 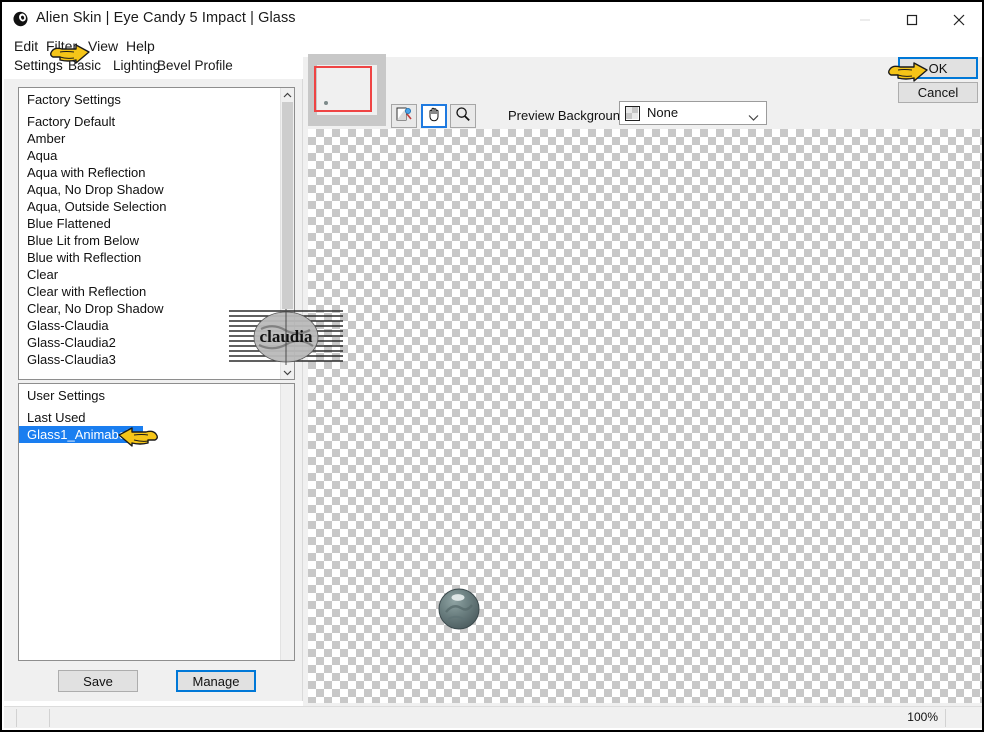 What do you see at coordinates (493, 717) in the screenshot?
I see `status-bar: 100%` at bounding box center [493, 717].